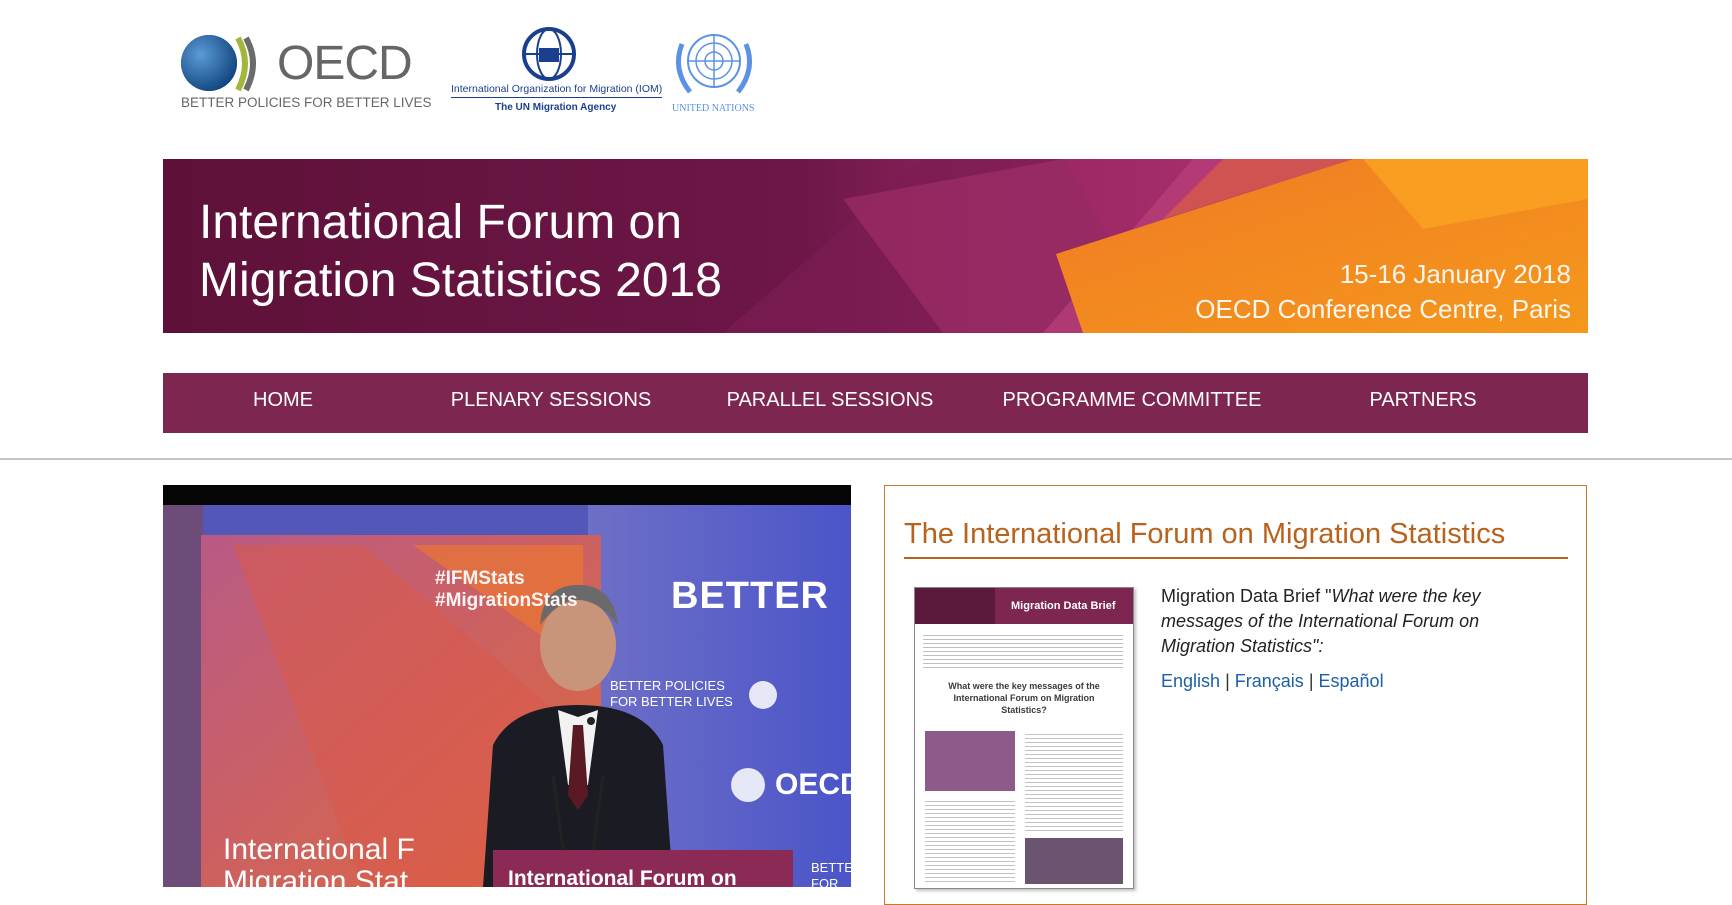 The width and height of the screenshot is (1732, 905). Describe the element at coordinates (1190, 681) in the screenshot. I see `link-english: English` at that location.